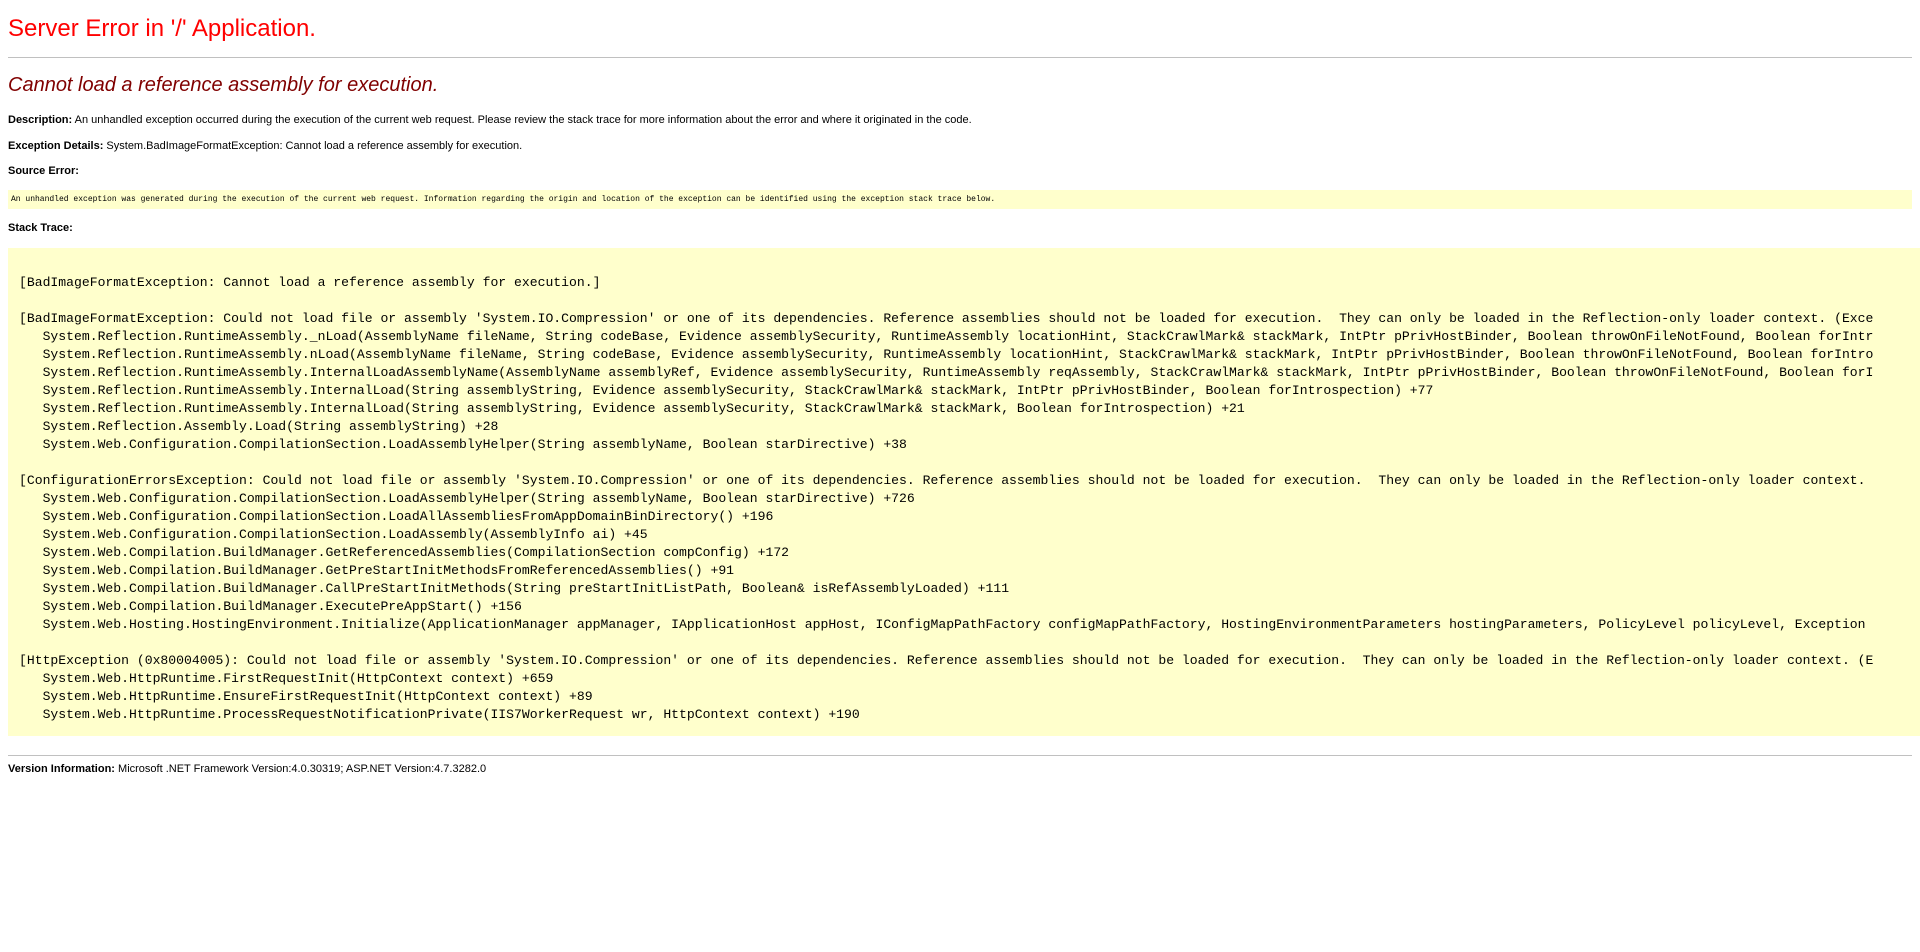  I want to click on version-information-label: Version Information:, so click(61, 769).